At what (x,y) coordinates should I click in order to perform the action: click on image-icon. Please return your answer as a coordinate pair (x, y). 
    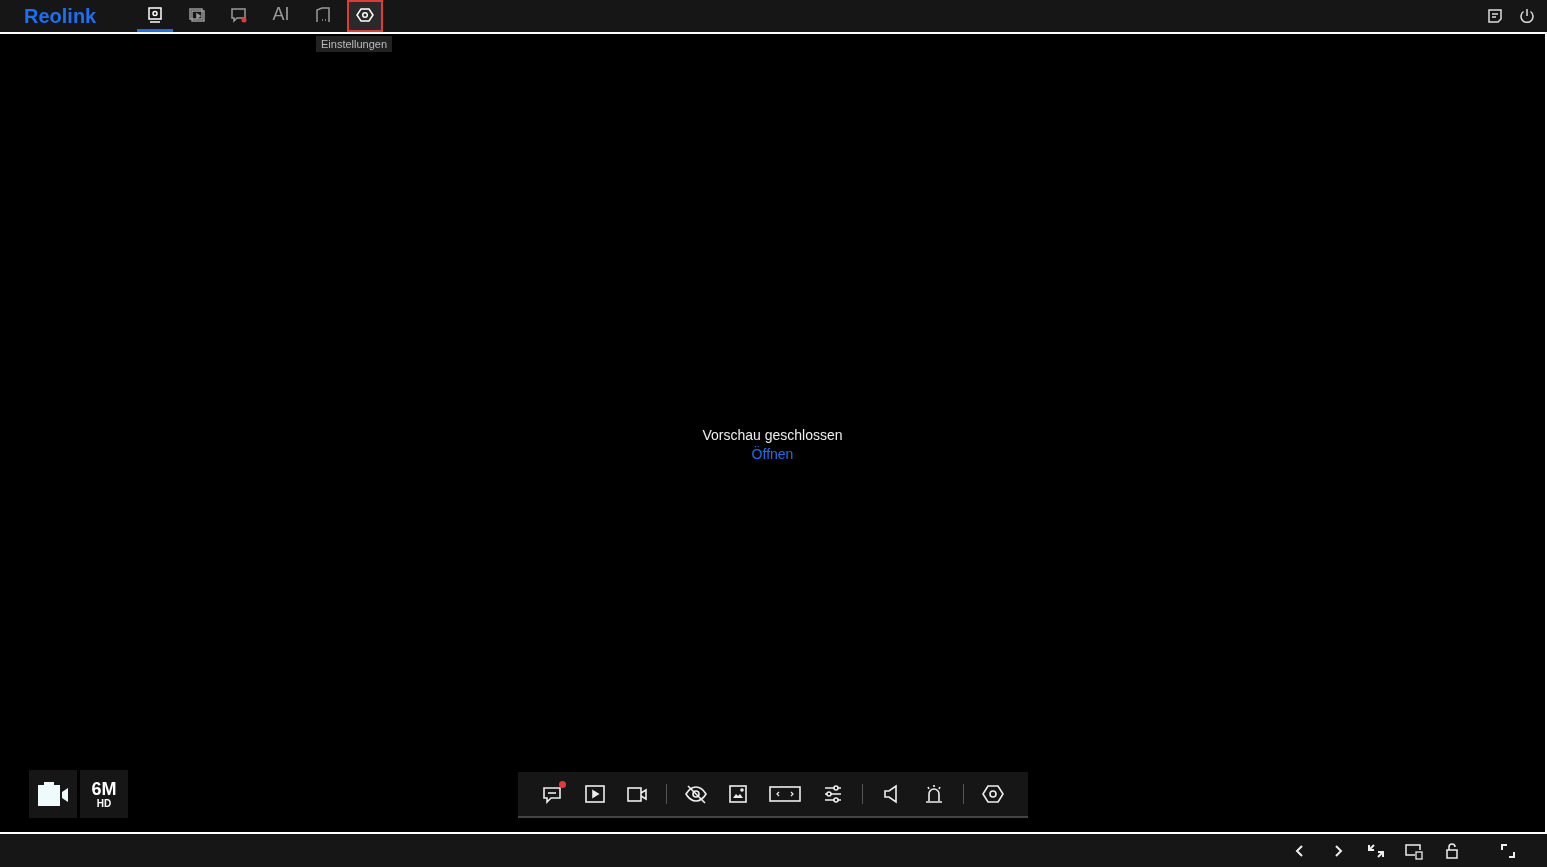
    Looking at the image, I should click on (738, 794).